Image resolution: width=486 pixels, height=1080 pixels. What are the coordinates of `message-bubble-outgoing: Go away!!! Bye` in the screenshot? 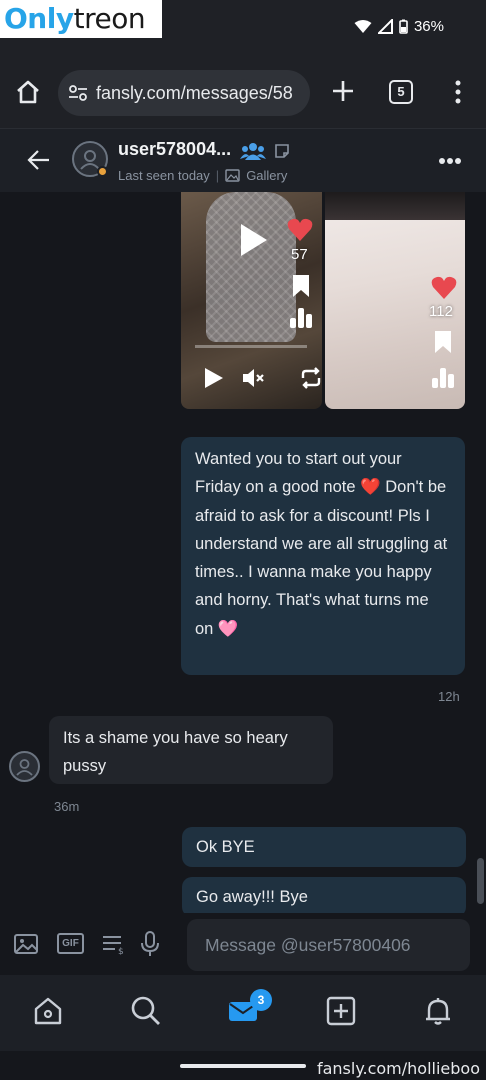 It's located at (324, 897).